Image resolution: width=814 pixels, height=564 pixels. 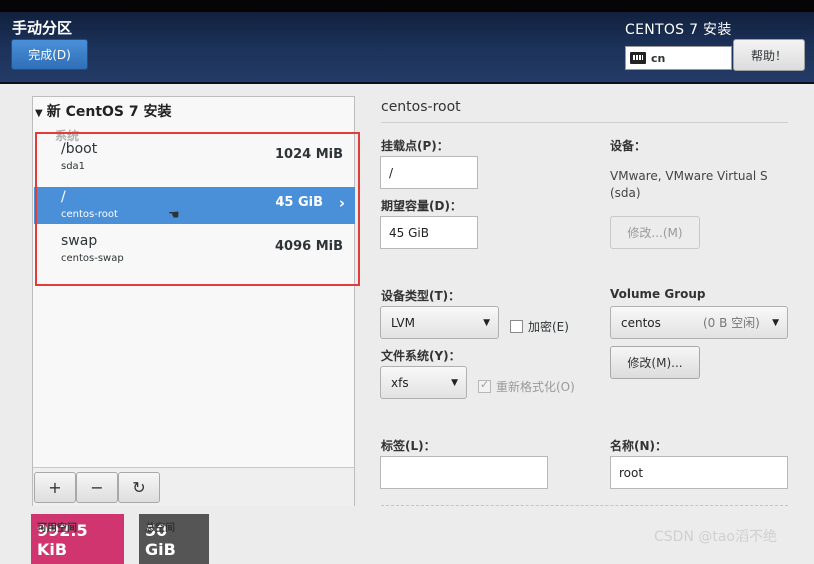 What do you see at coordinates (408, 446) in the screenshot?
I see `tag-field-label: 标签(L)：` at bounding box center [408, 446].